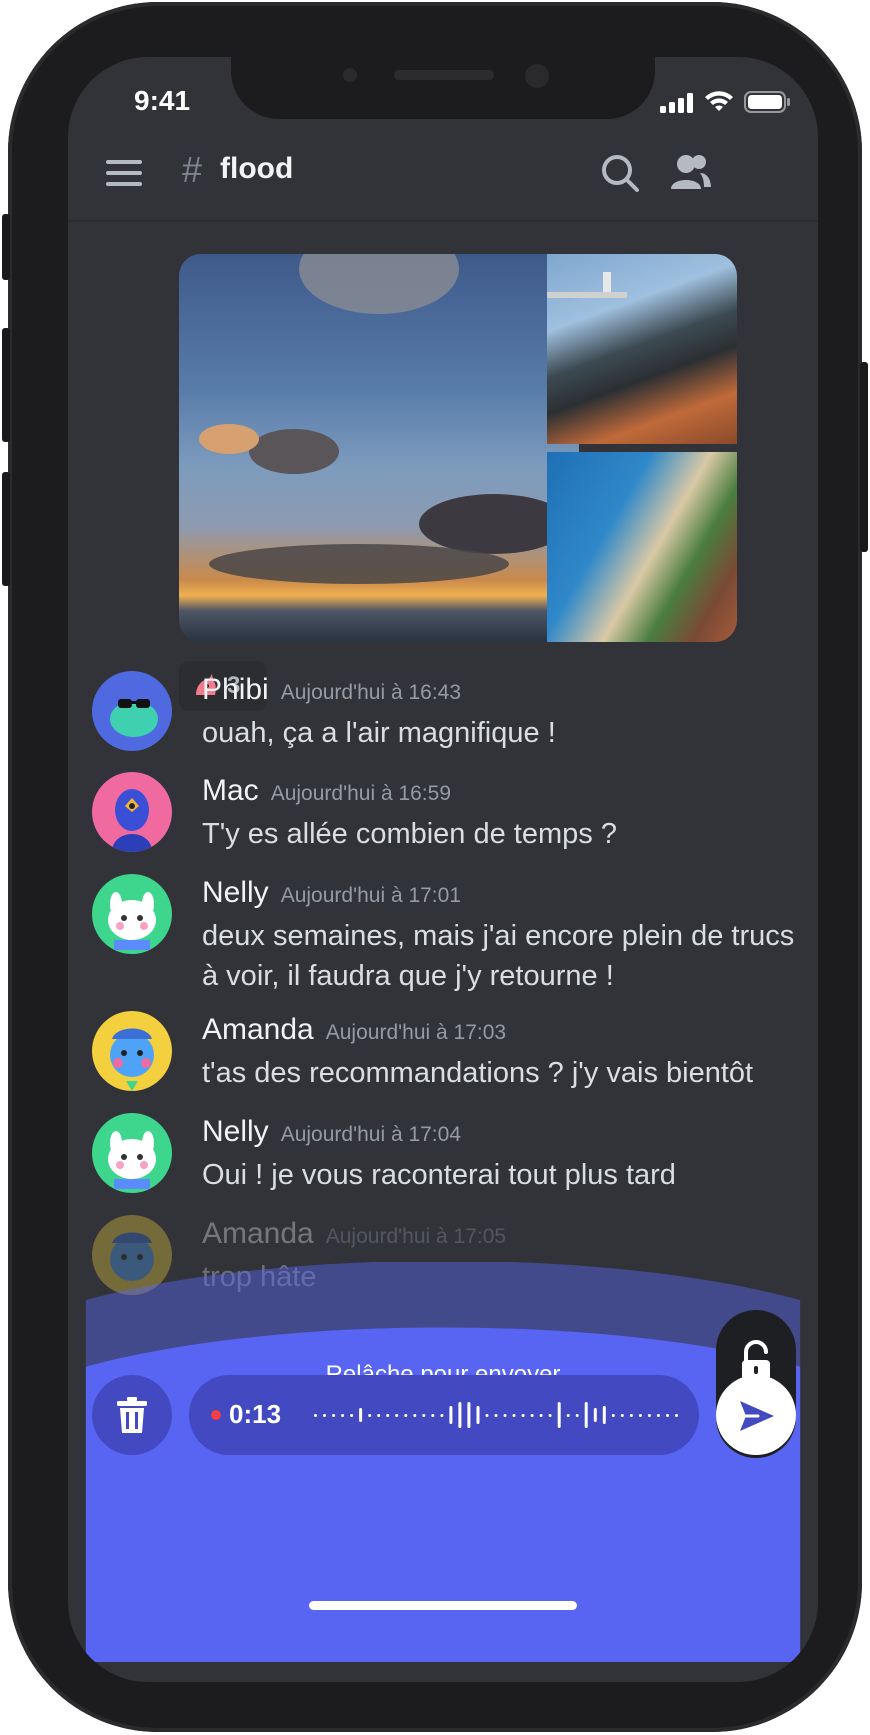  Describe the element at coordinates (256, 169) in the screenshot. I see `channel-title: flood` at that location.